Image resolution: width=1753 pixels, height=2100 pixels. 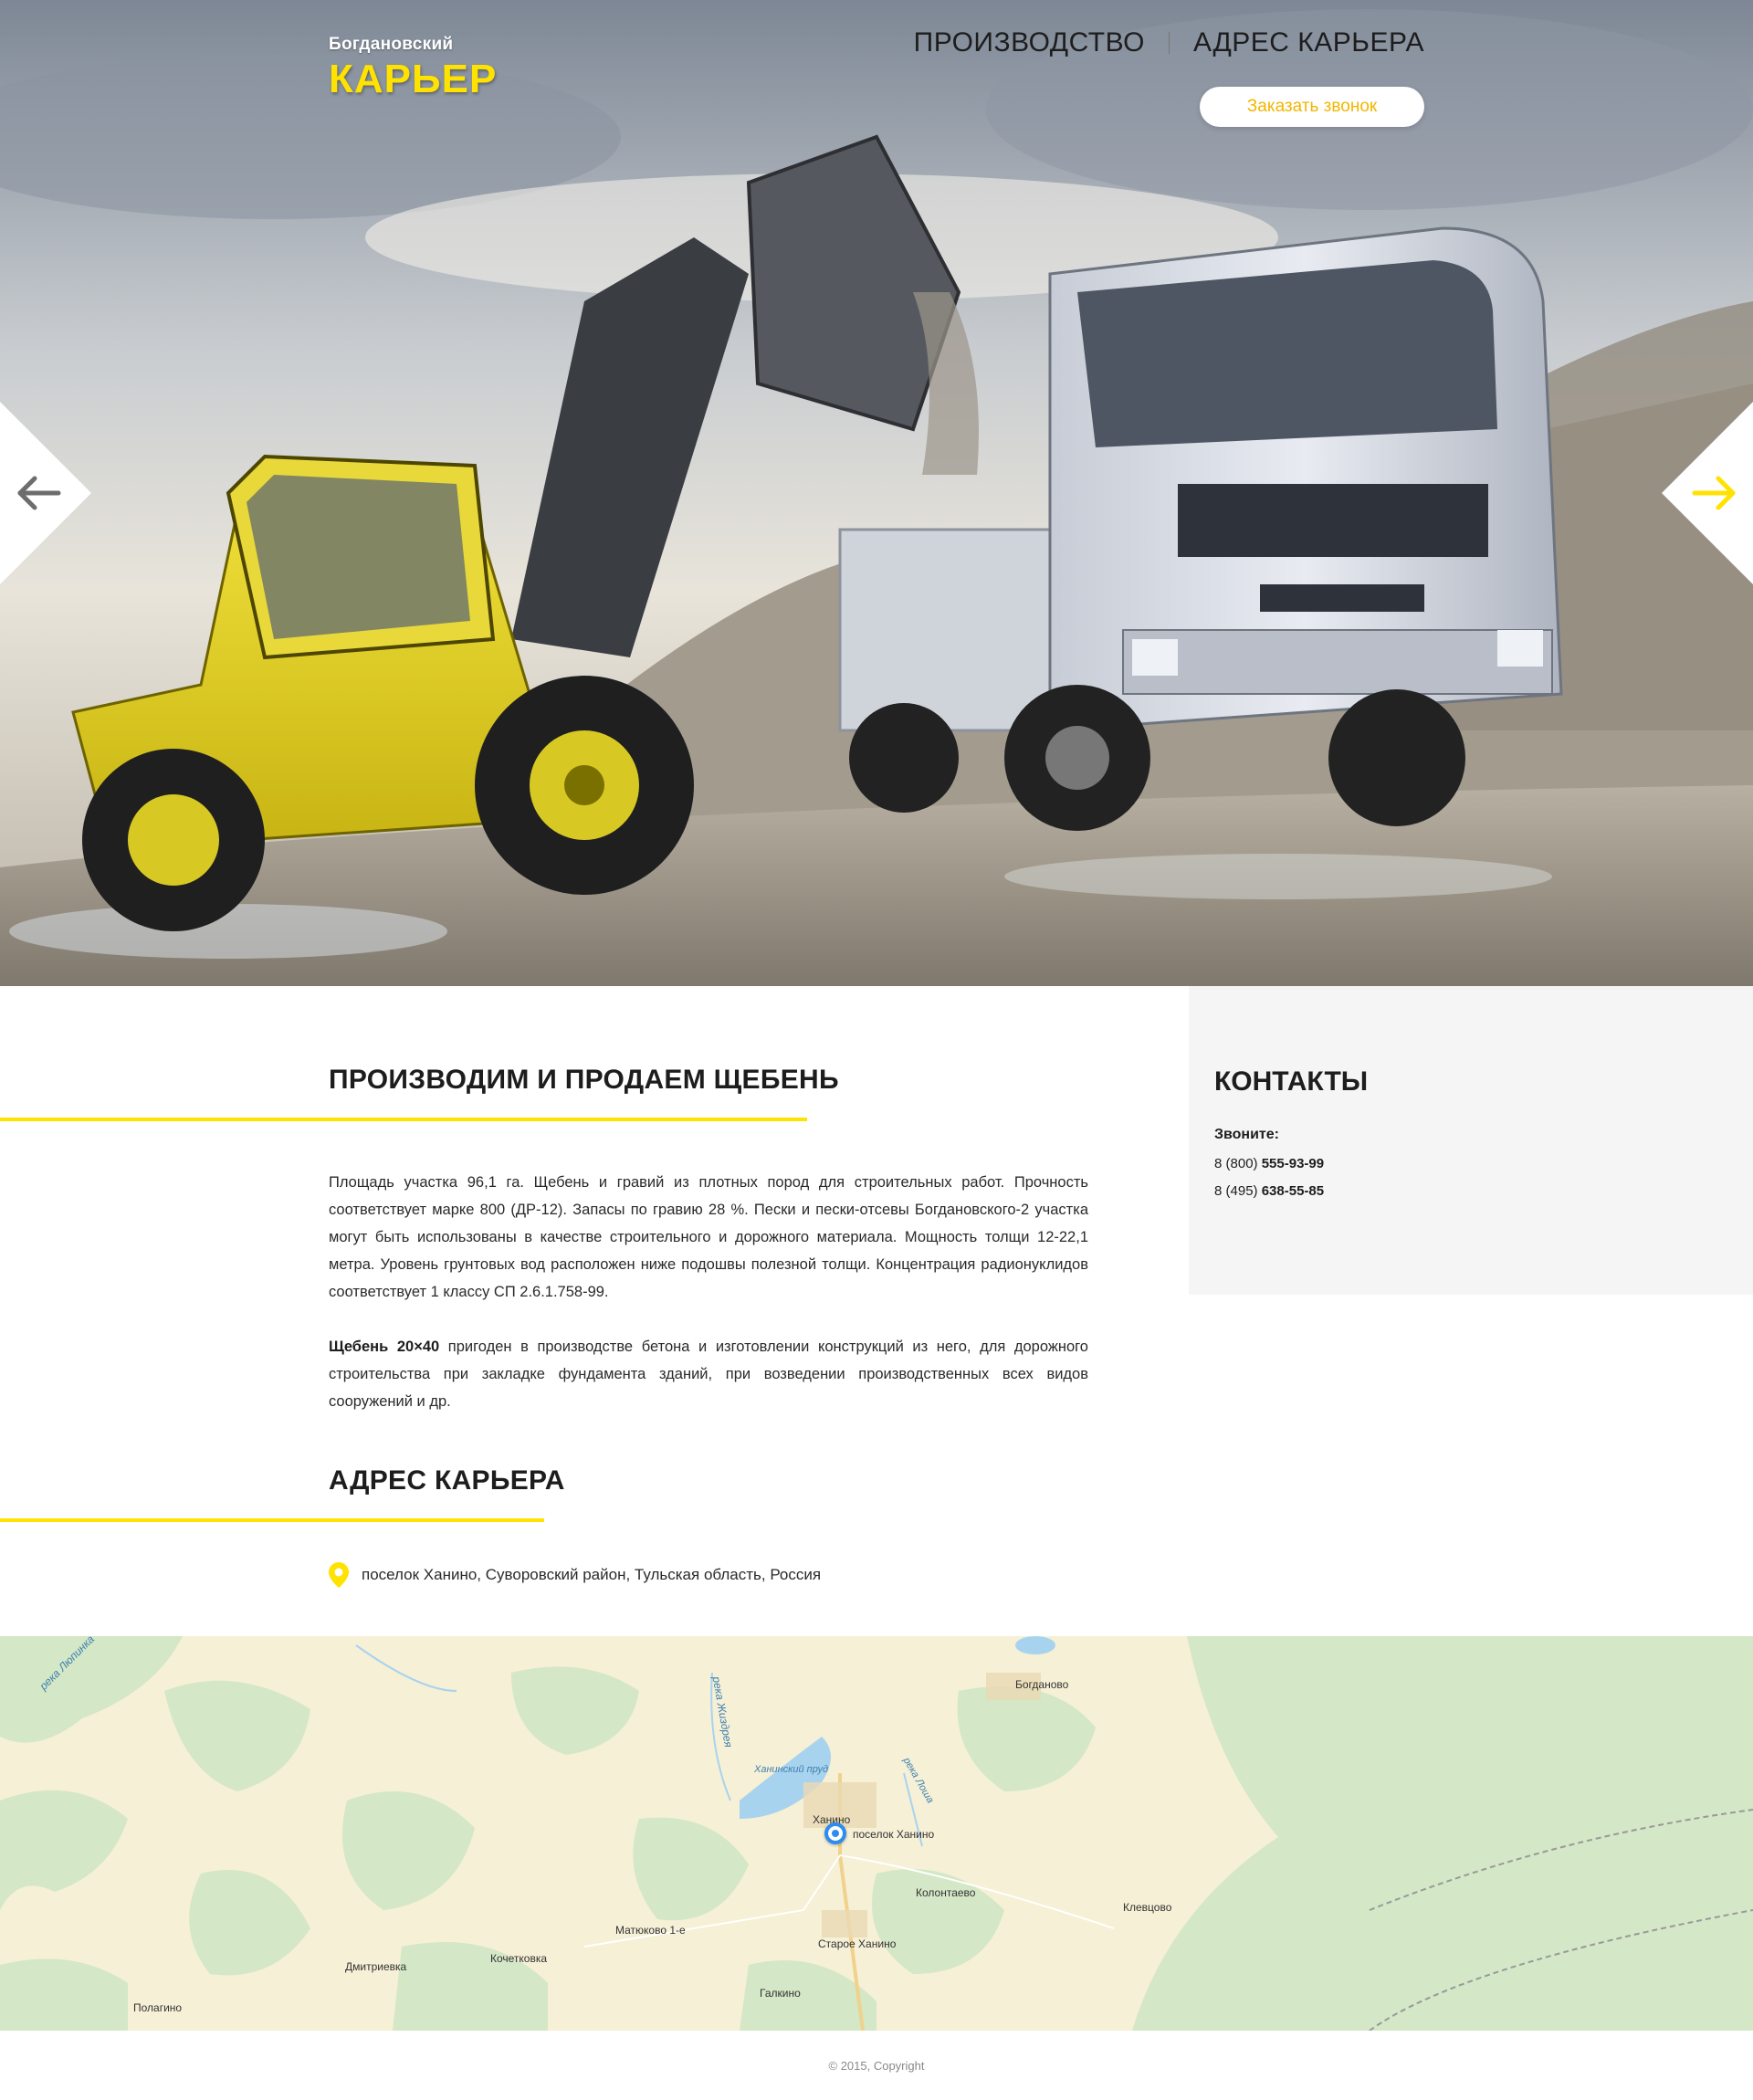 What do you see at coordinates (1308, 42) in the screenshot?
I see `nav-link-quarry-address: АДРЕС КАРЬЕРА` at bounding box center [1308, 42].